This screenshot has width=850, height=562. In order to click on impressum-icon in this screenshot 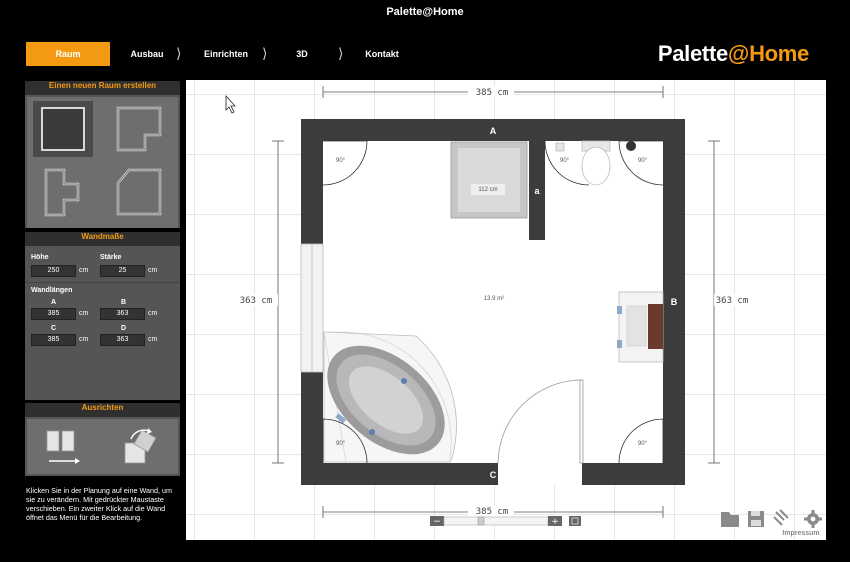, I will do `click(781, 517)`.